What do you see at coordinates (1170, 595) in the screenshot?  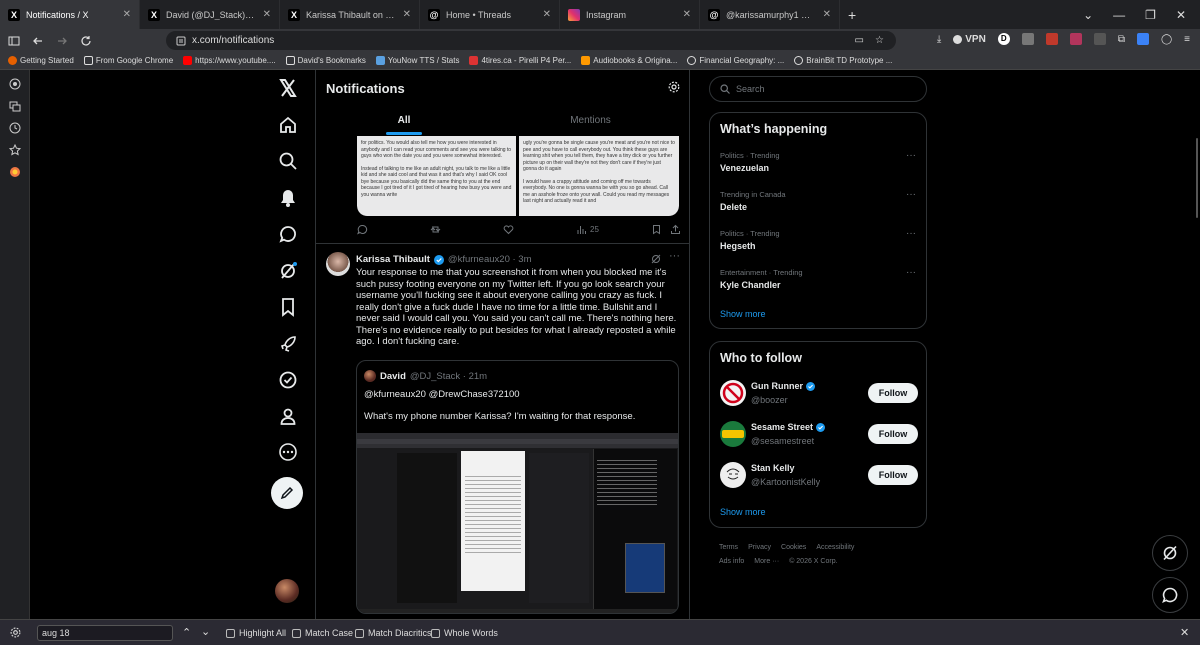 I see `messages-floating-button` at bounding box center [1170, 595].